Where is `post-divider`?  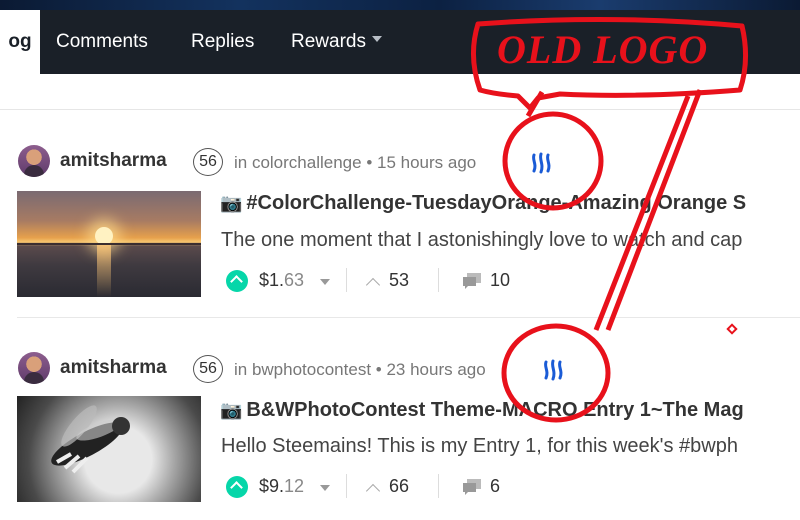
post-divider is located at coordinates (408, 317).